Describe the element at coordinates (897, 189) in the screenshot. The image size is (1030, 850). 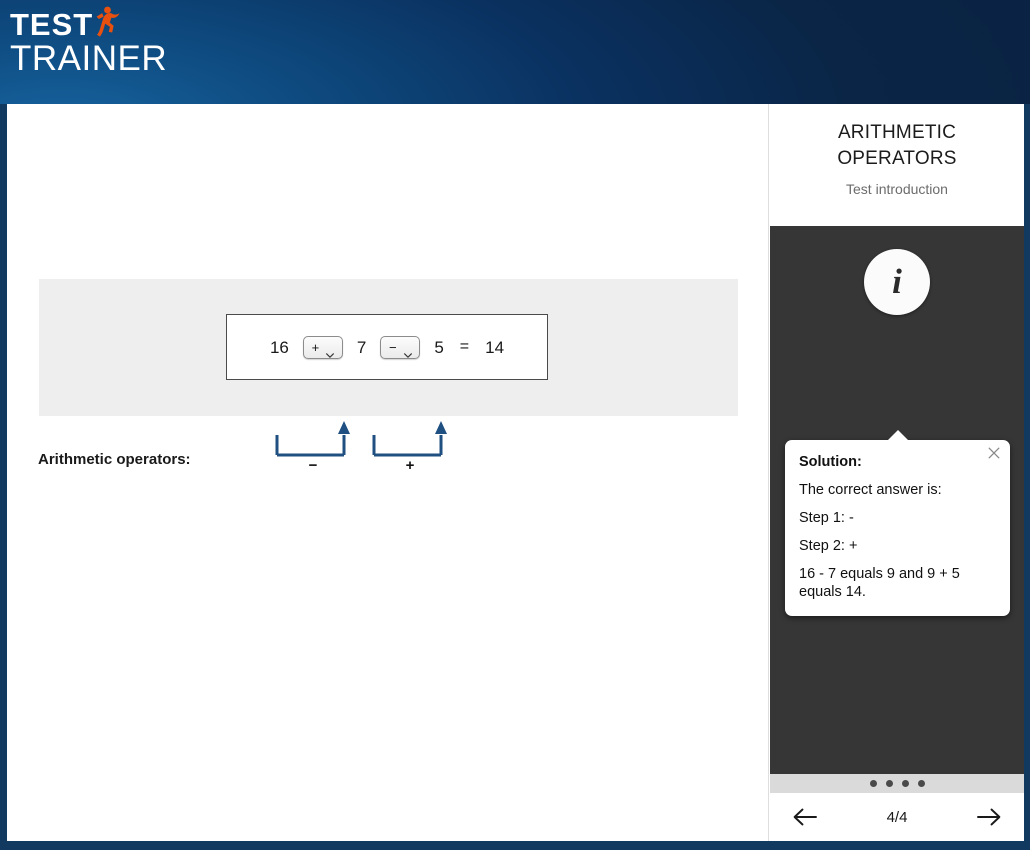
I see `panel-subtitle: Test introduction` at that location.